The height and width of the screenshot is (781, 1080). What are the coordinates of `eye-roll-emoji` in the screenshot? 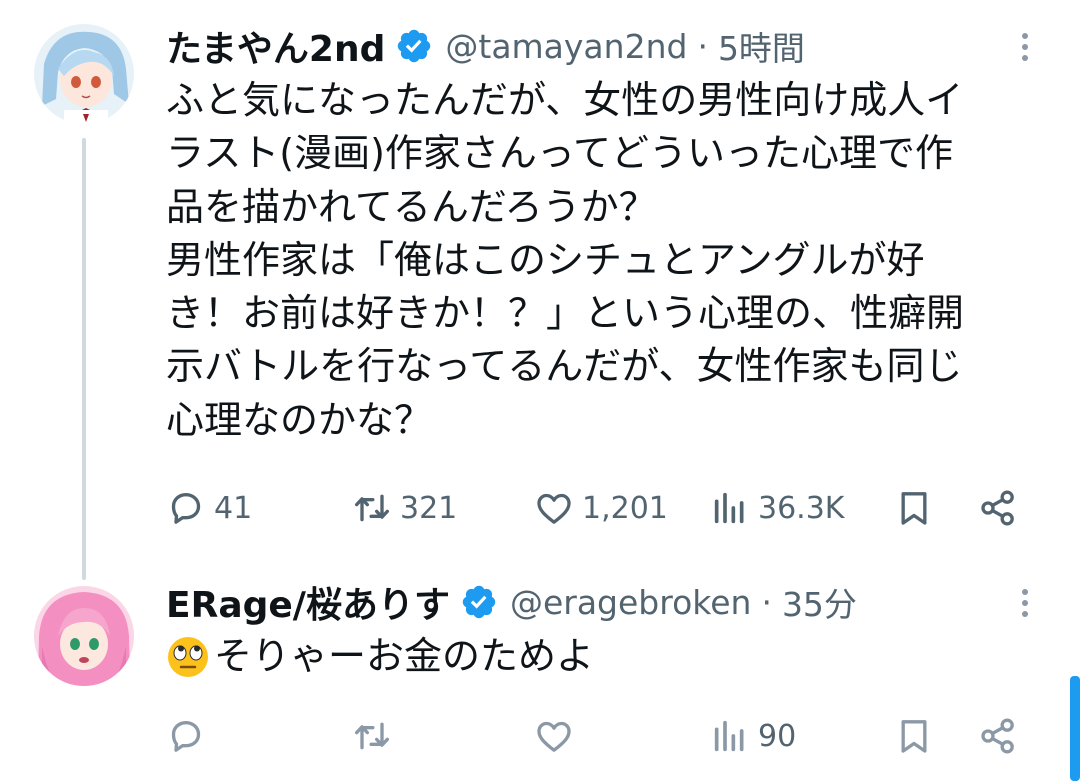 It's located at (188, 657).